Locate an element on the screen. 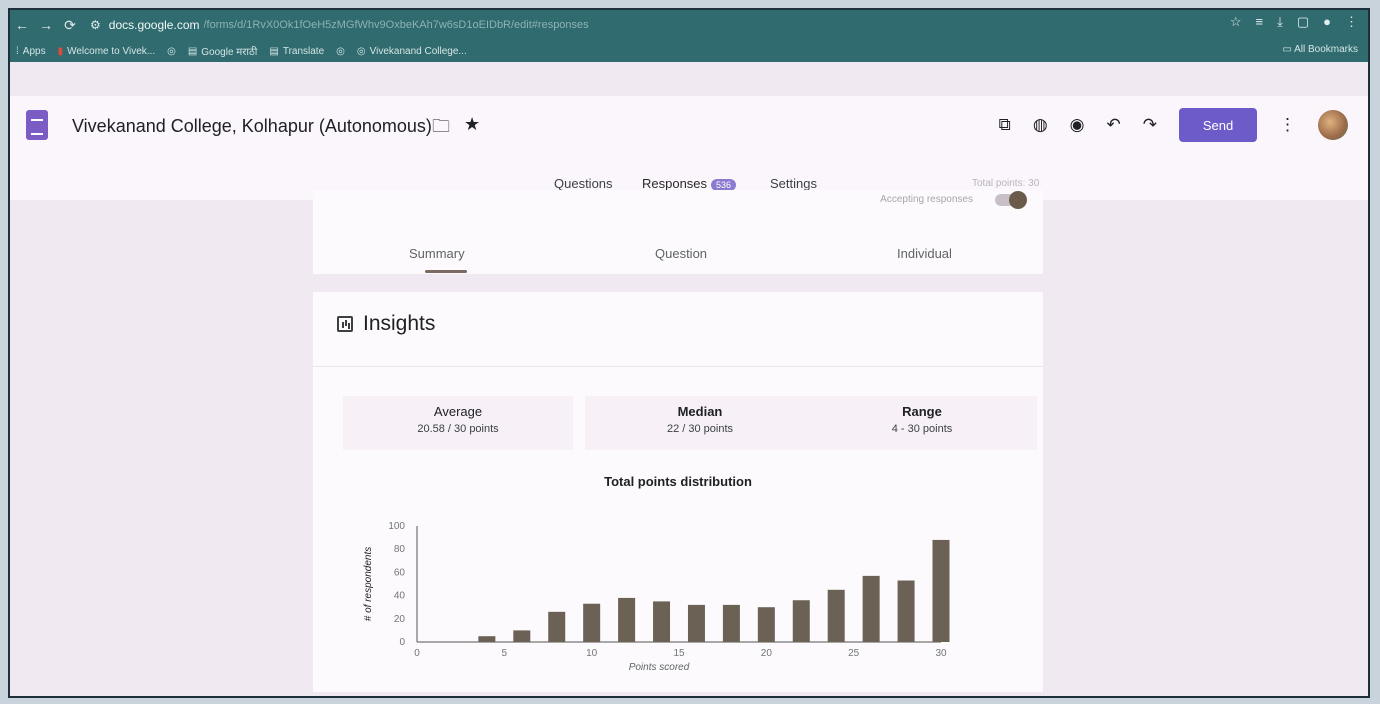 This screenshot has height=704, width=1380. preview-eye-icon: ◉ is located at coordinates (1077, 125).